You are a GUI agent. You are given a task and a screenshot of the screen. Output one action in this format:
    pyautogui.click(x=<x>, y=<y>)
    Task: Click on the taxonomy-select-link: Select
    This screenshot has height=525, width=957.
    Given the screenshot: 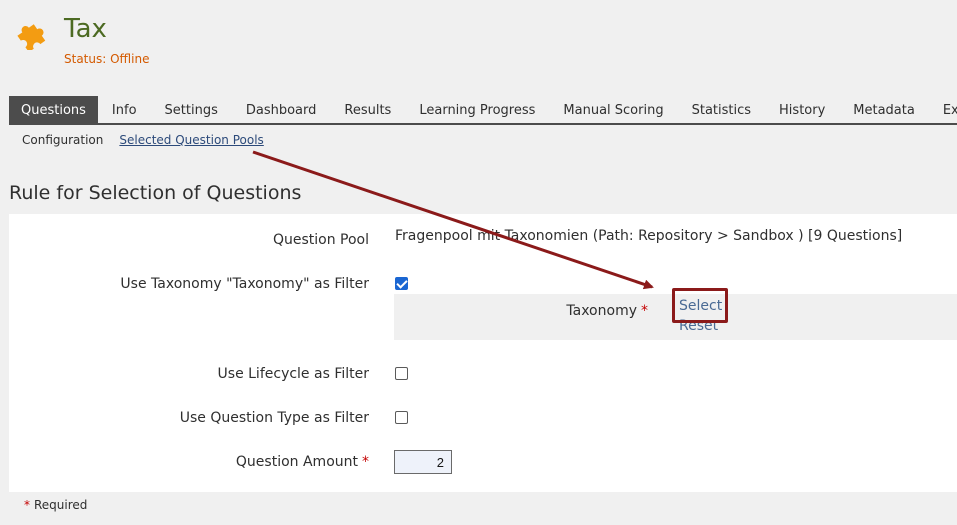 What is the action you would take?
    pyautogui.click(x=700, y=306)
    